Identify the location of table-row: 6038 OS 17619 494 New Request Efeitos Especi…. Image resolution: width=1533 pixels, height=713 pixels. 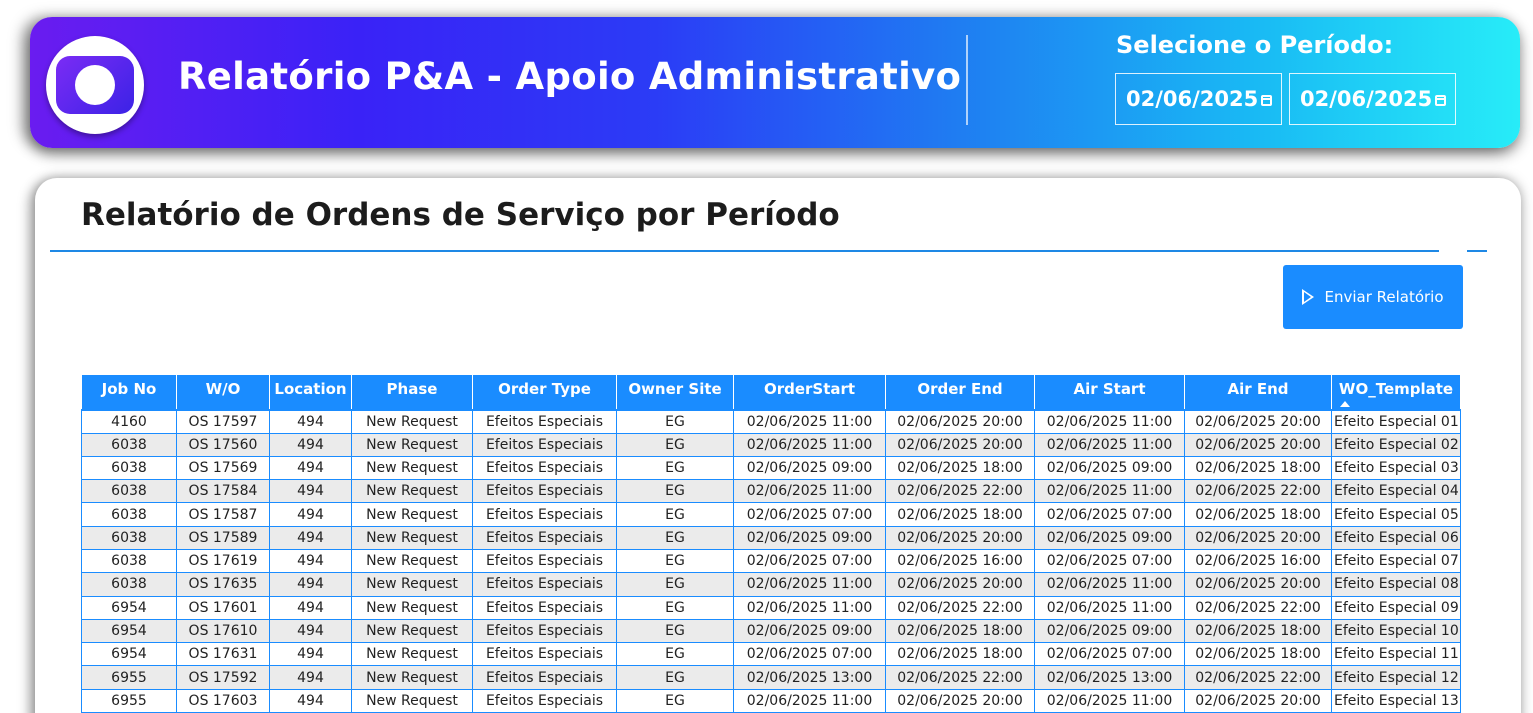
(771, 561).